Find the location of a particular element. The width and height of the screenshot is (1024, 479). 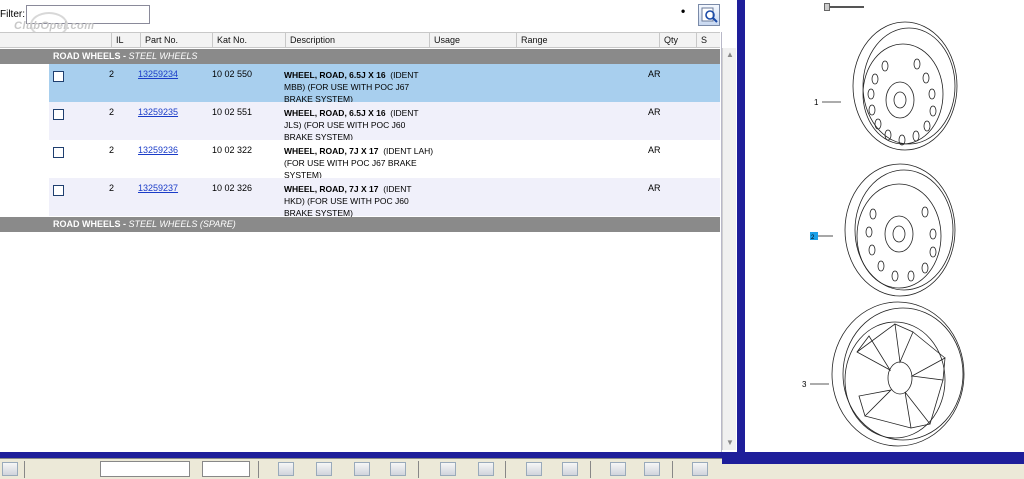

zoom-slider-thumb is located at coordinates (827, 7).